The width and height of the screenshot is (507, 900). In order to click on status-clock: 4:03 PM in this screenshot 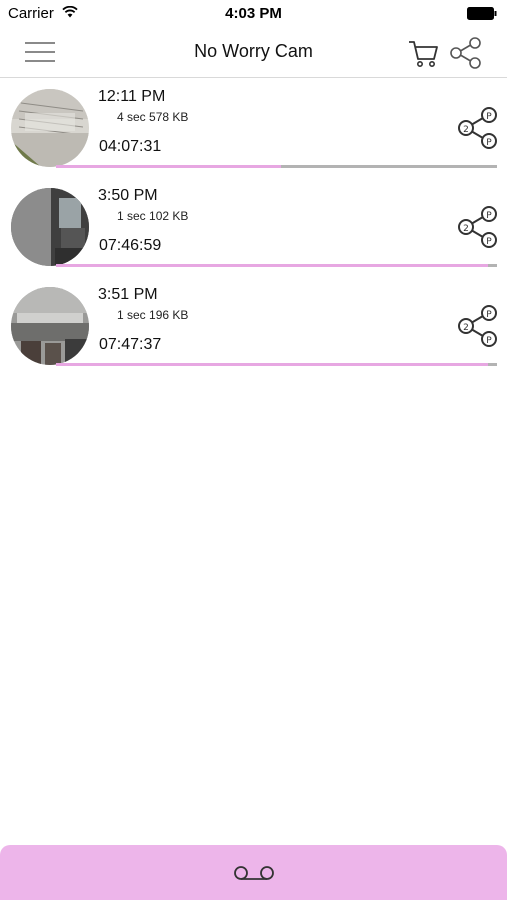, I will do `click(253, 13)`.